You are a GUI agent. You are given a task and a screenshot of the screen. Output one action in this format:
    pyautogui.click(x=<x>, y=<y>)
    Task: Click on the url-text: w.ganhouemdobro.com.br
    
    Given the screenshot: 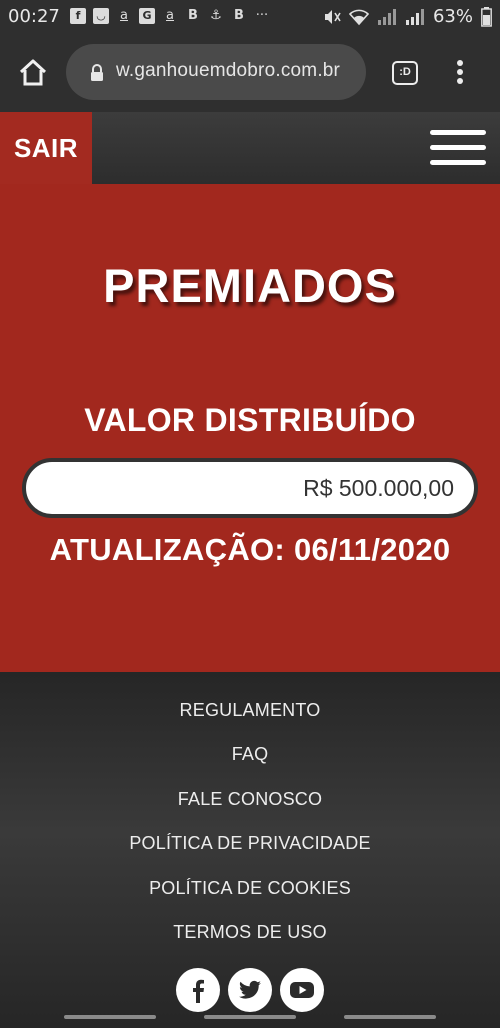 What is the action you would take?
    pyautogui.click(x=228, y=70)
    